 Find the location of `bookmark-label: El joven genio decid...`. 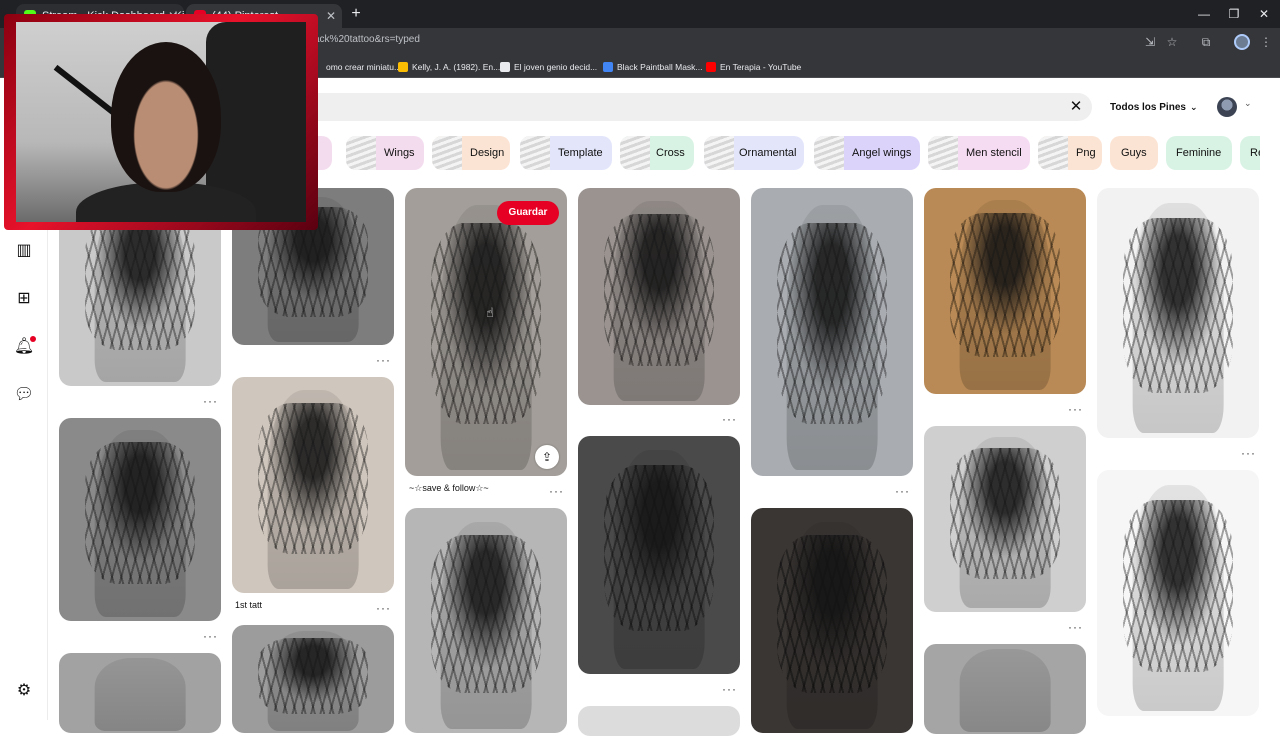

bookmark-label: El joven genio decid... is located at coordinates (556, 67).